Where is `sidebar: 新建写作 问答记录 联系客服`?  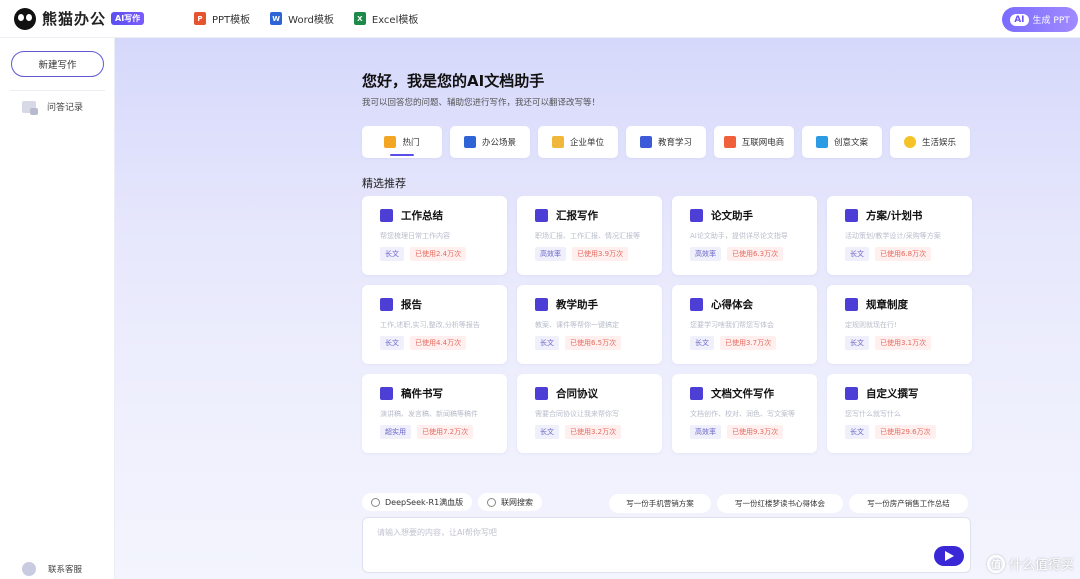
sidebar: 新建写作 问答记录 联系客服 is located at coordinates (57, 308).